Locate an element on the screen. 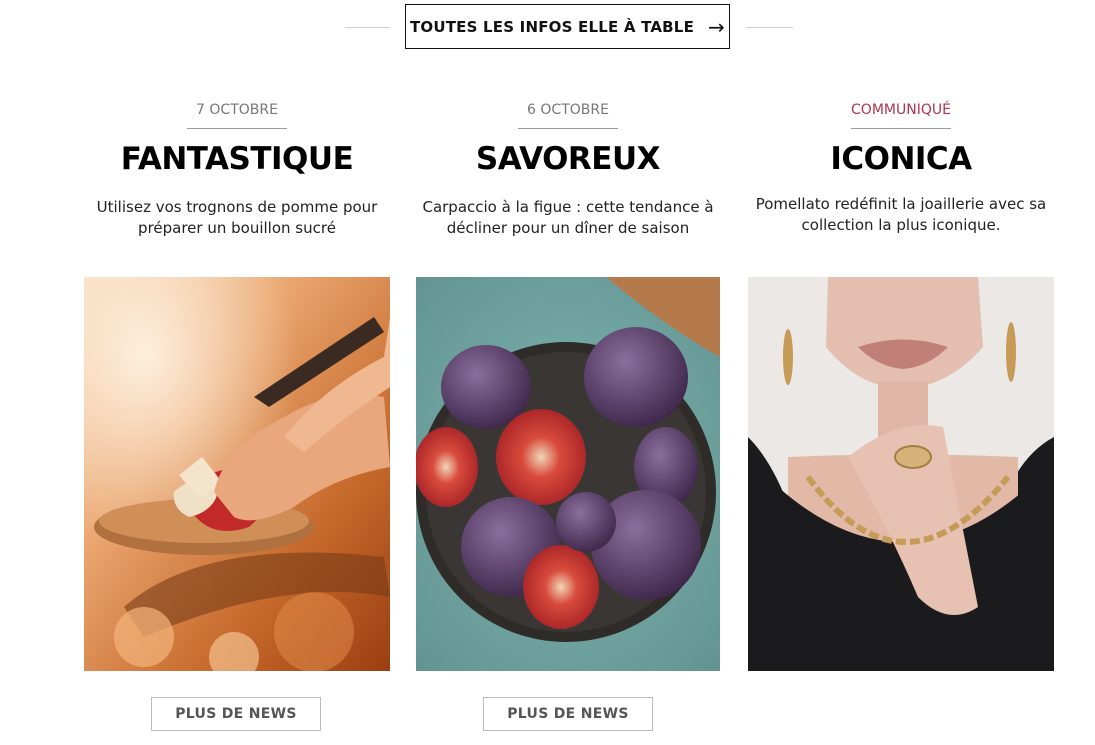  header-divider-right is located at coordinates (769, 27).